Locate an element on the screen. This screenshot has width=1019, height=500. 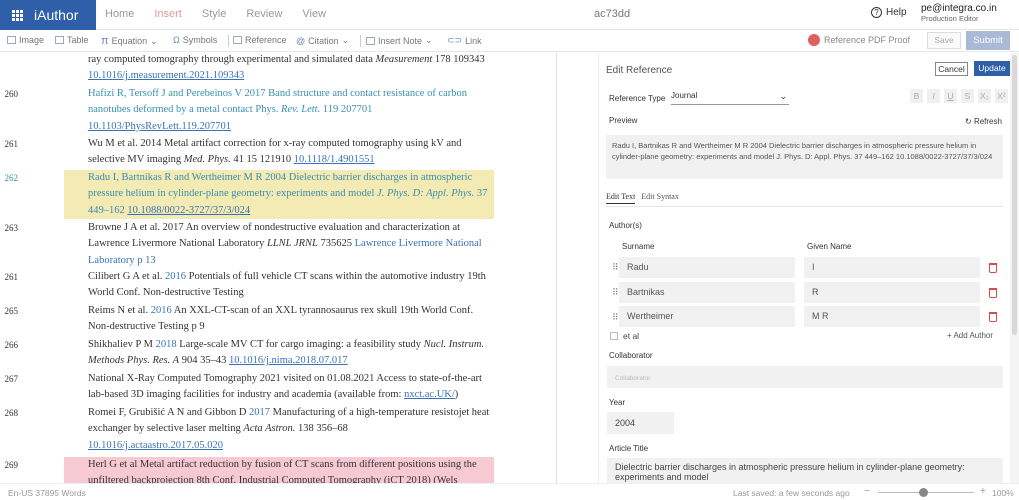
et-al-label: et al is located at coordinates (631, 336).